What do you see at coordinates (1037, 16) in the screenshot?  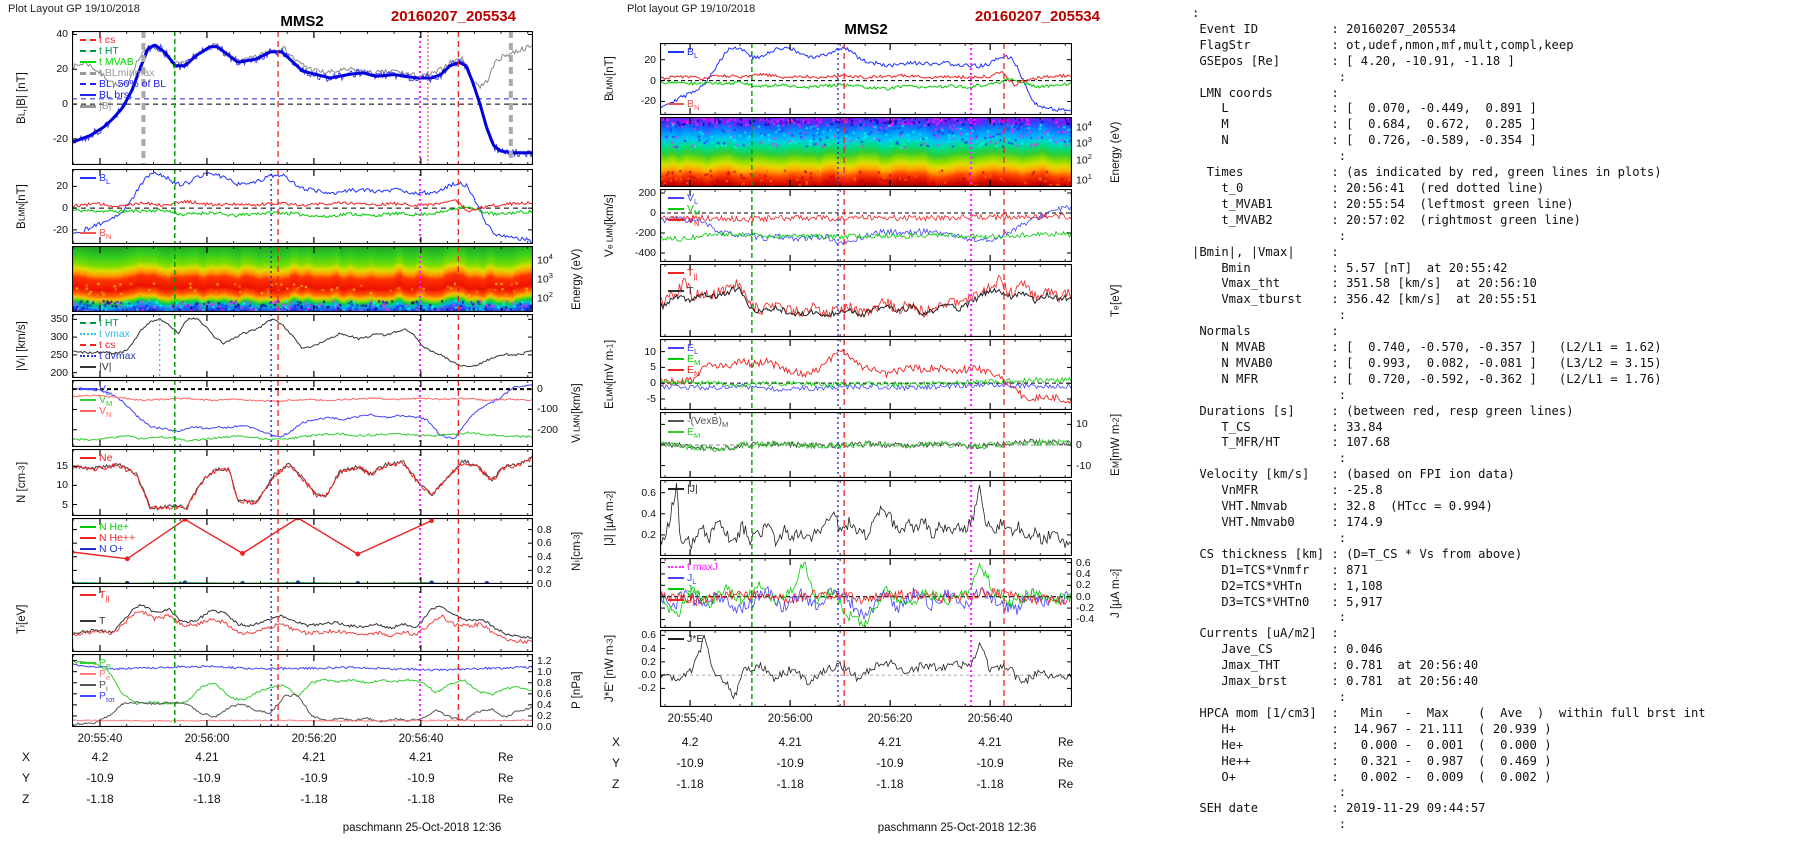 I see `middle-event-id: 20160207_205534` at bounding box center [1037, 16].